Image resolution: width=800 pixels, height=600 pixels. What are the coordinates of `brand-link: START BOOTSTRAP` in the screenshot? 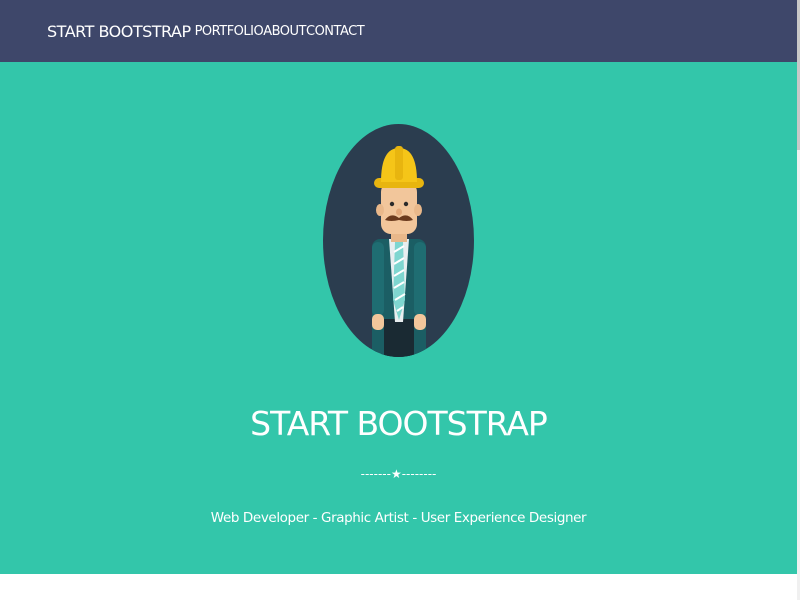 It's located at (119, 31).